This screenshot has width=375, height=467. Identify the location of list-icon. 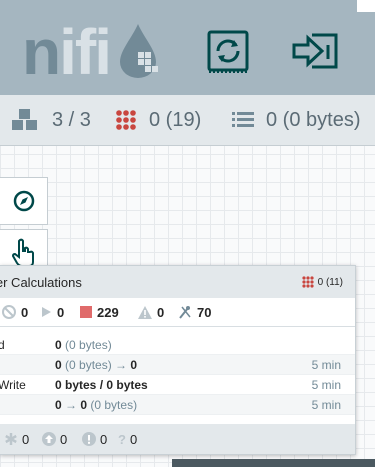
(243, 119).